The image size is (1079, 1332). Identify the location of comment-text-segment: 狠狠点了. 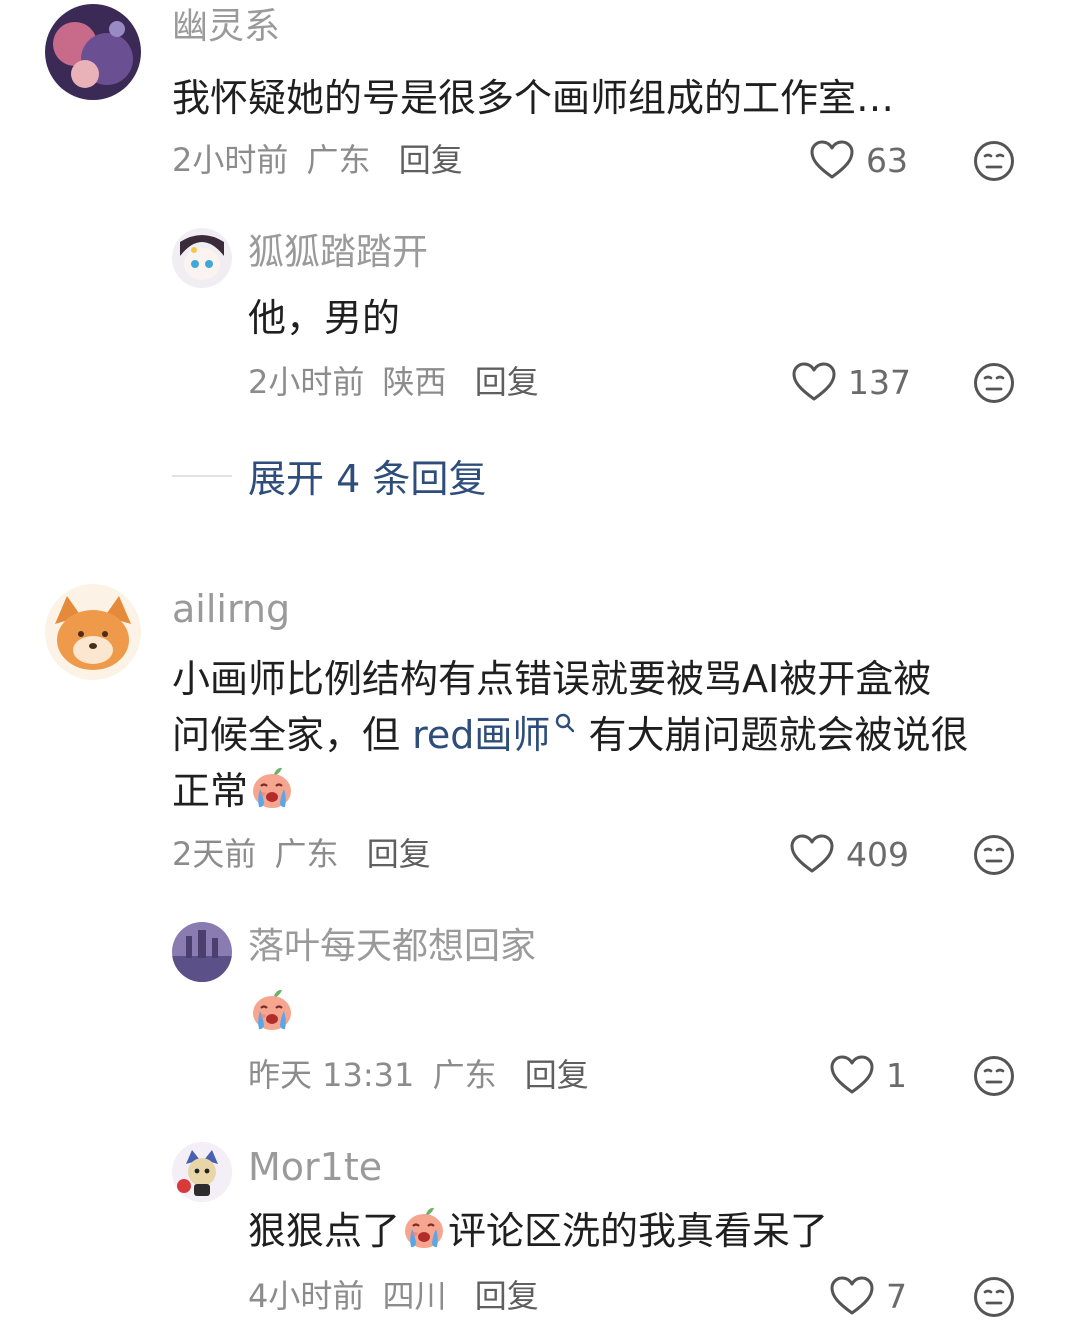
(324, 1231).